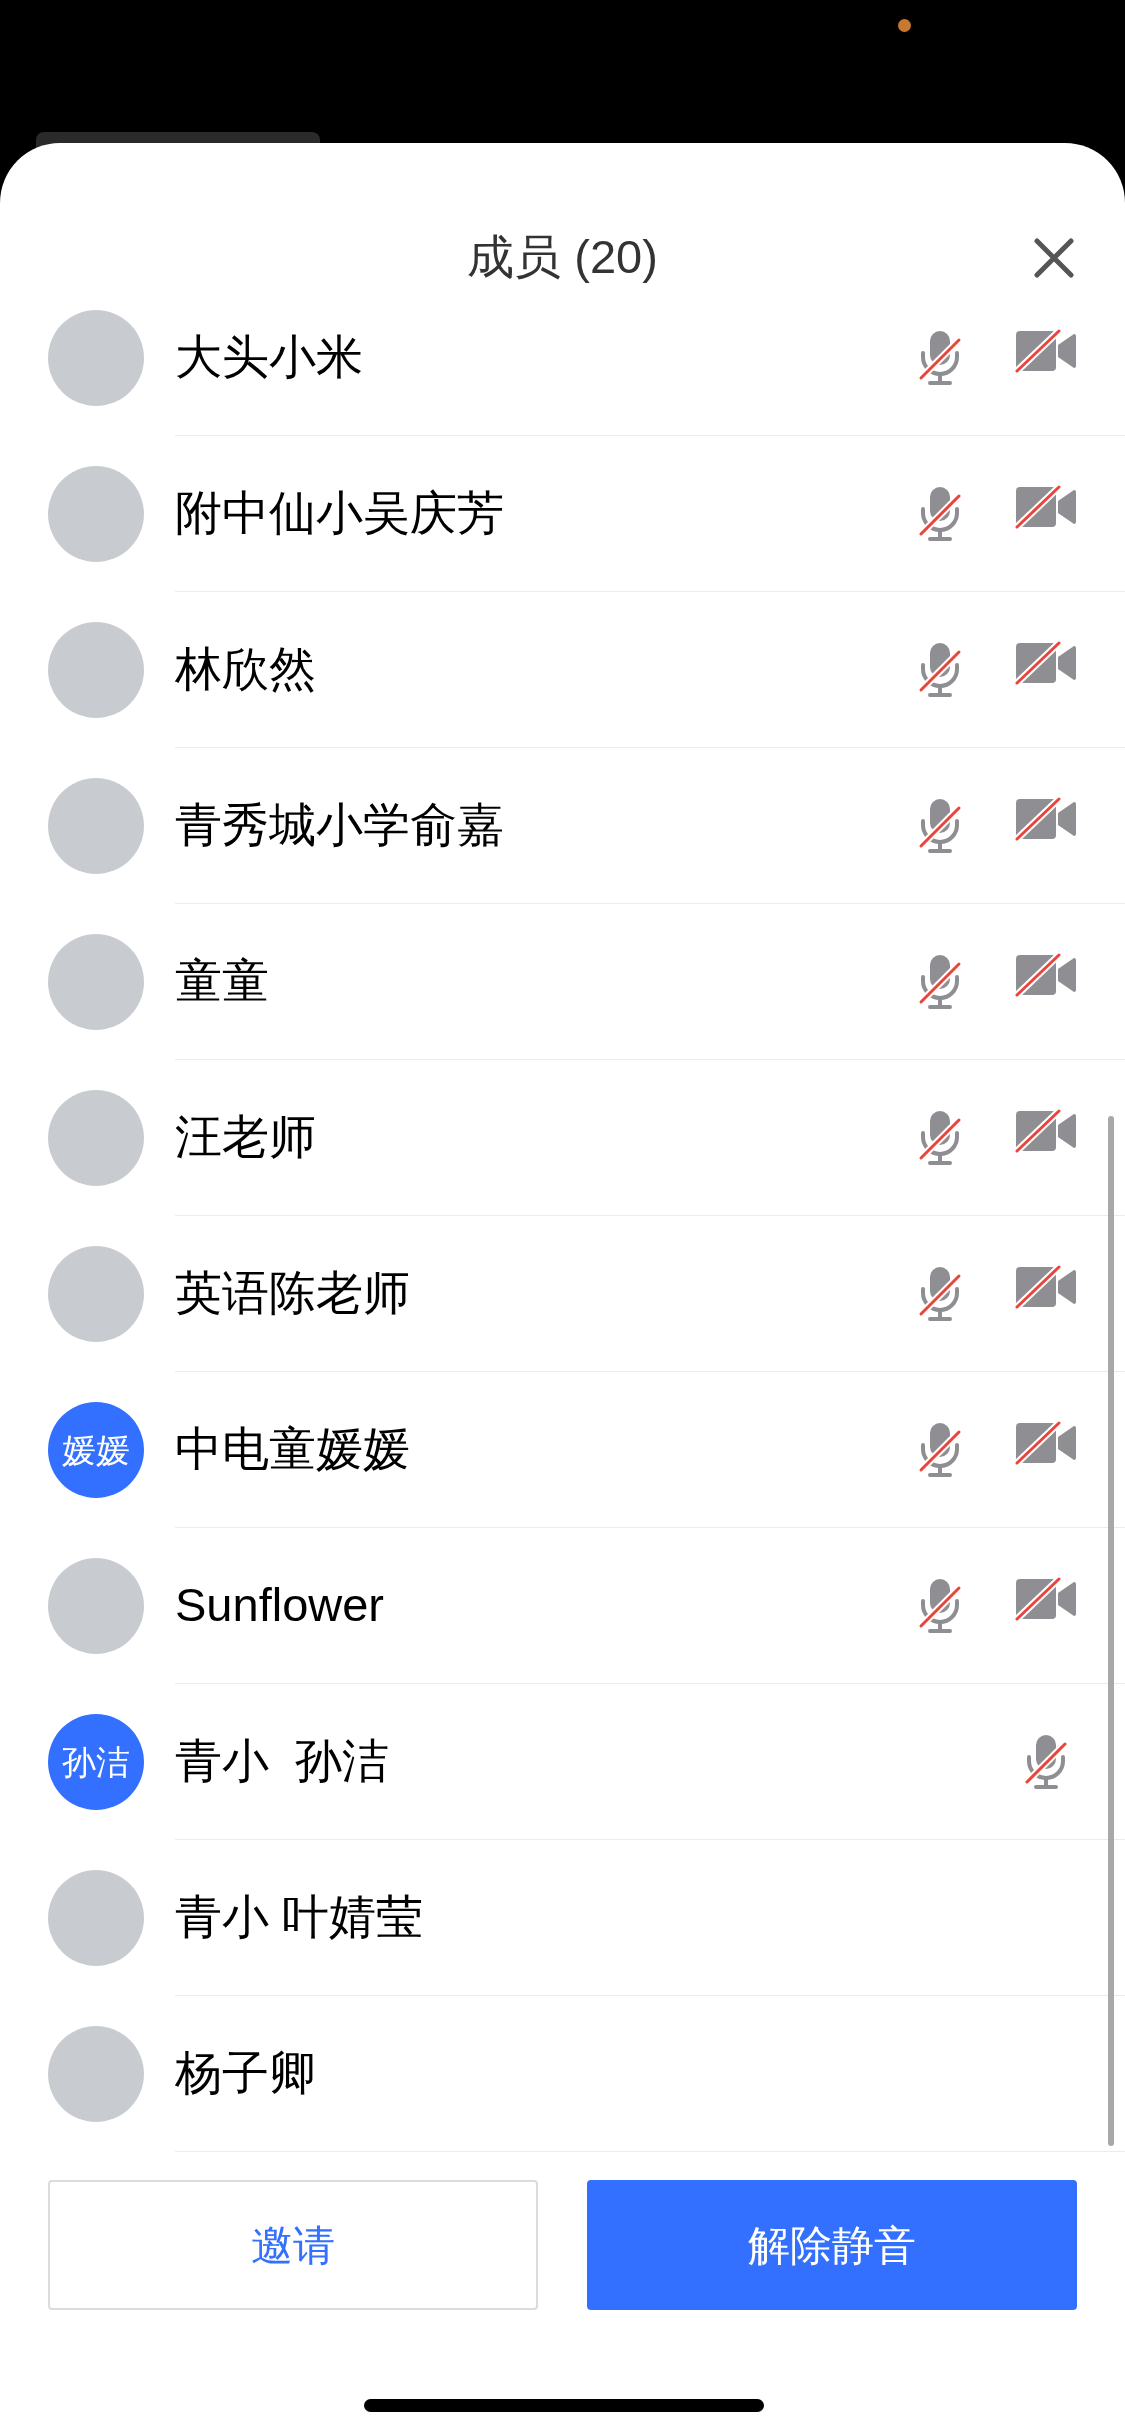 The width and height of the screenshot is (1125, 2436). Describe the element at coordinates (562, 257) in the screenshot. I see `sheet-title: 成员 (20)` at that location.